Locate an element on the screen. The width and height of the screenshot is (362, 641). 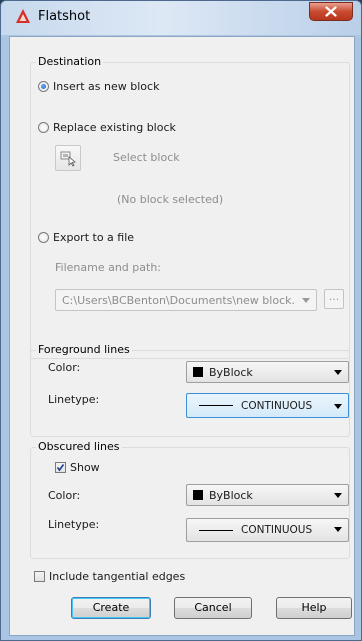
no-block-selected-text: (No block selected) is located at coordinates (170, 199).